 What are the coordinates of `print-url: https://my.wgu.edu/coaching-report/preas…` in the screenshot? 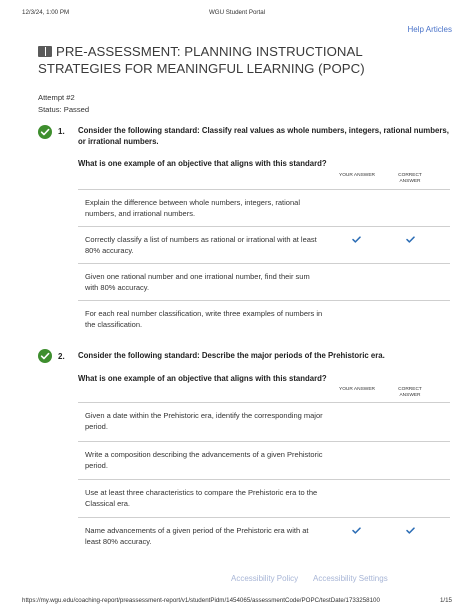 It's located at (201, 600).